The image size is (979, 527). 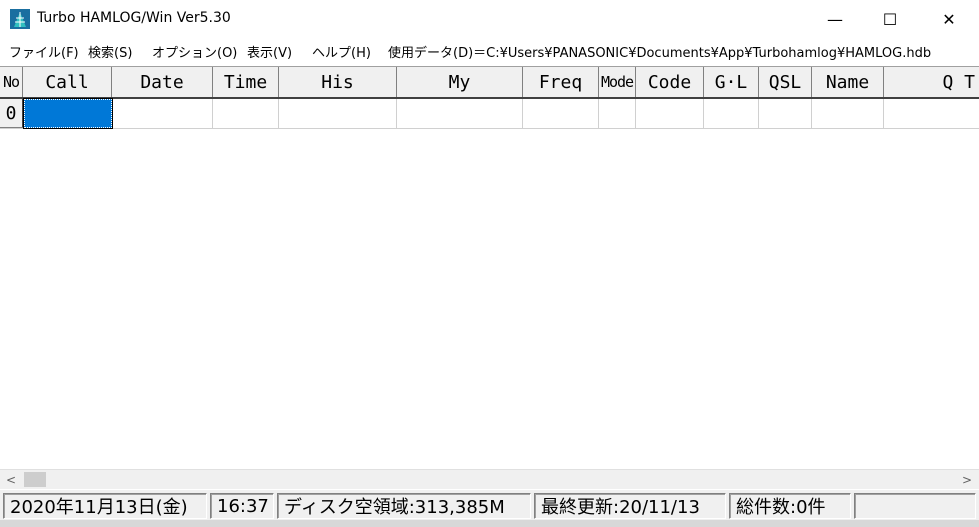 I want to click on cell-code, so click(x=670, y=113).